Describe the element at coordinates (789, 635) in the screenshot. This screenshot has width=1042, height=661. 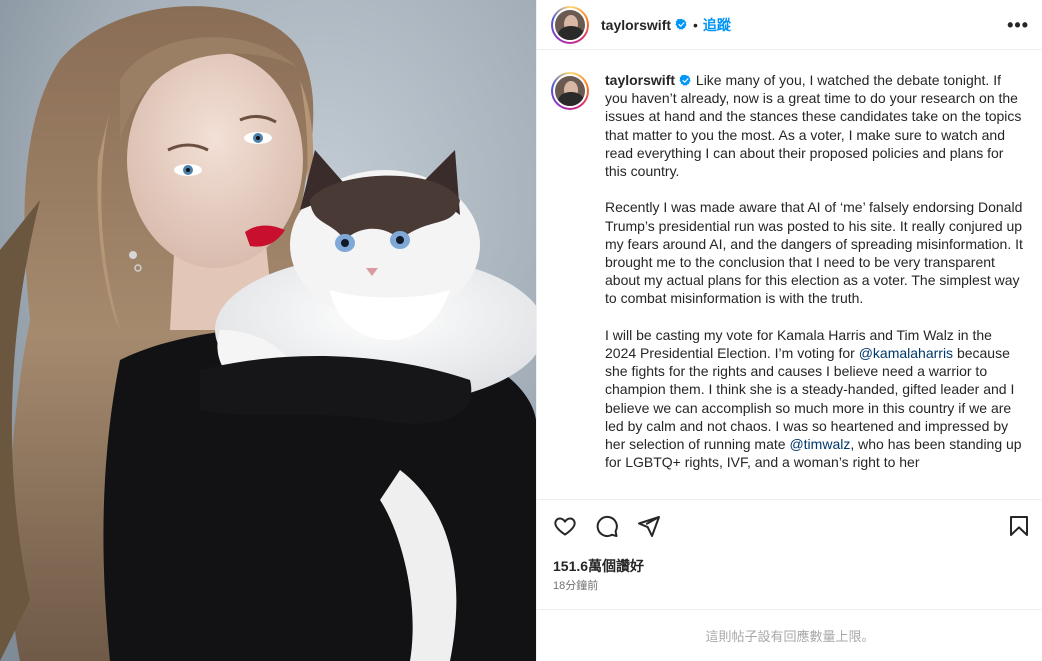
I see `comments-limited-notice: 這則帖子設有回應數量上限。` at that location.